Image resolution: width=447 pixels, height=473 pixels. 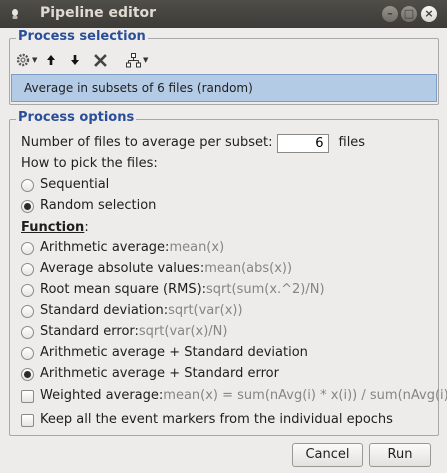 I want to click on option-arithmetic-average: Arithmetic average: mean(x), so click(x=122, y=248).